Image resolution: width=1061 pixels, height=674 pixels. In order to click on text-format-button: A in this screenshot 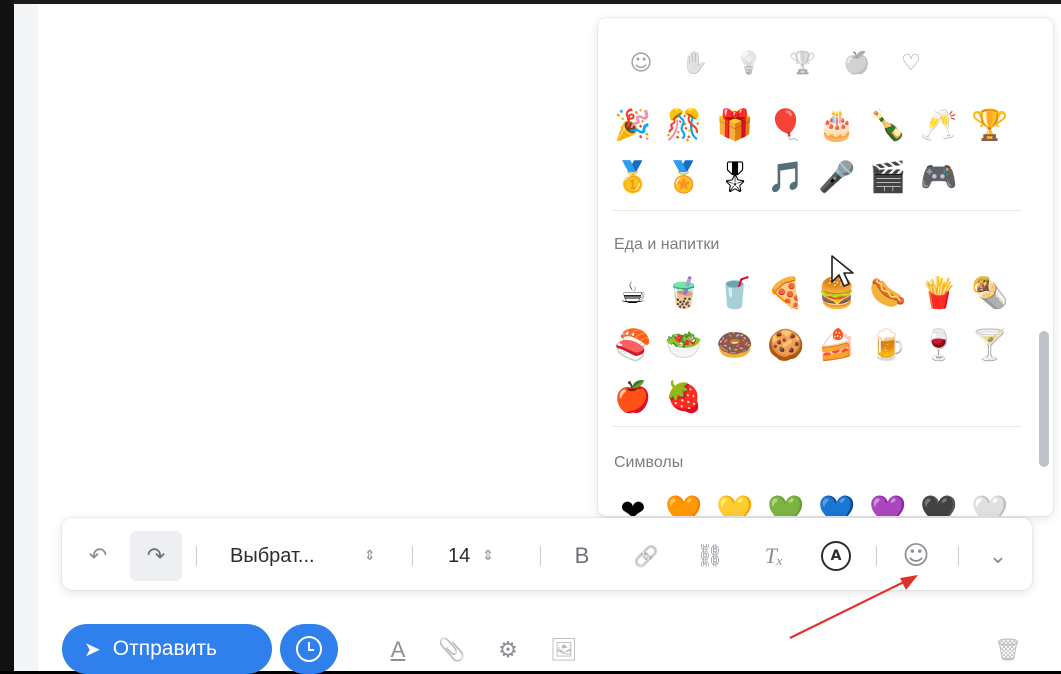, I will do `click(398, 650)`.